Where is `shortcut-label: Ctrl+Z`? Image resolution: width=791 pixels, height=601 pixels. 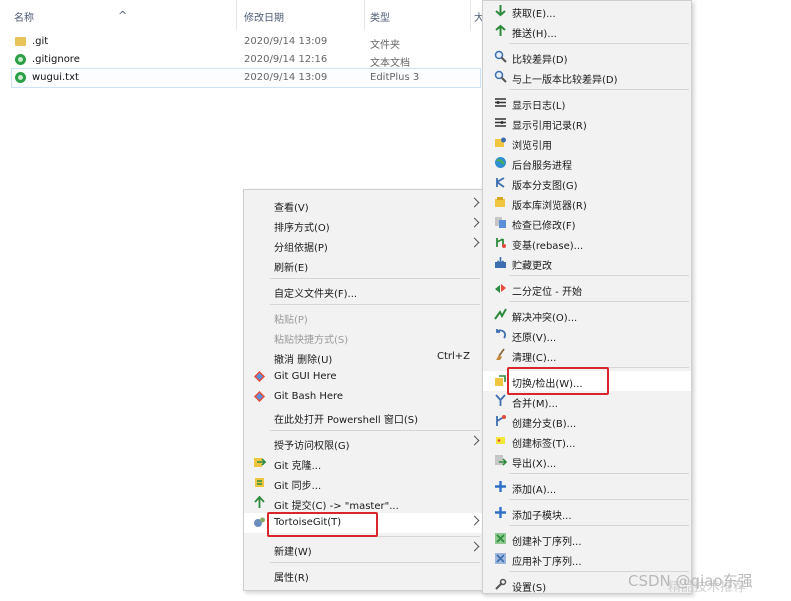
shortcut-label: Ctrl+Z is located at coordinates (453, 356).